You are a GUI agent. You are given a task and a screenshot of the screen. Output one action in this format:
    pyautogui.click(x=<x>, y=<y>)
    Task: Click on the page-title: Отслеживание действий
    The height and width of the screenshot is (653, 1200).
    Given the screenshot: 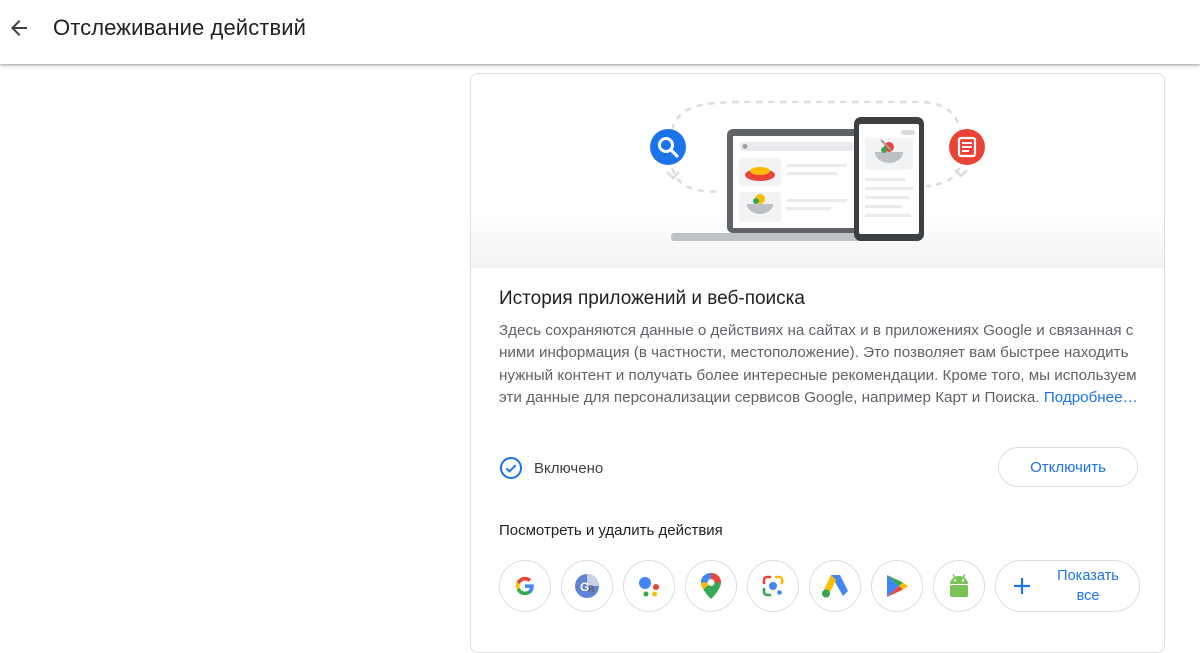 What is the action you would take?
    pyautogui.click(x=180, y=27)
    